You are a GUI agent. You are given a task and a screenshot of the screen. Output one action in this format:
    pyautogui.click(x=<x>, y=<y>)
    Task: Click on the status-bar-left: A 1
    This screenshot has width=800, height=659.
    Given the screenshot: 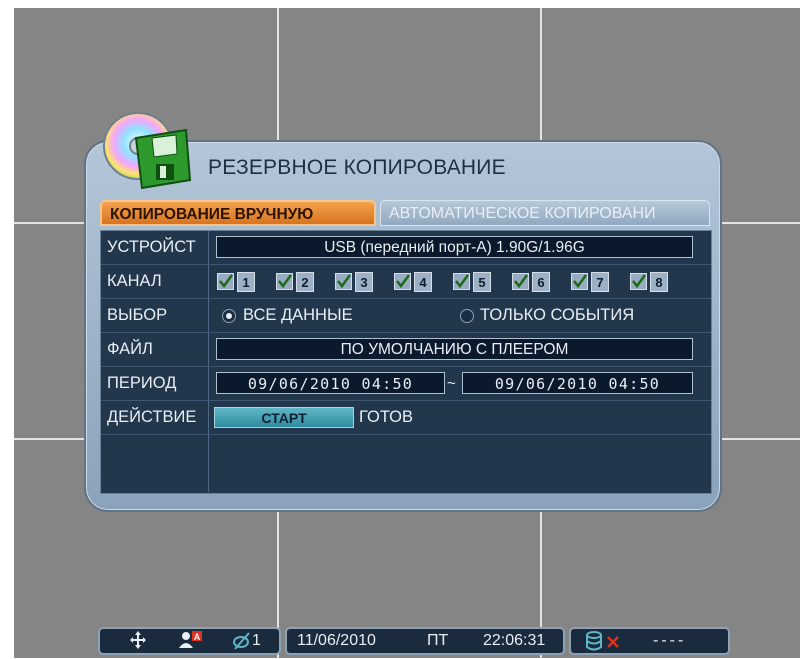 What is the action you would take?
    pyautogui.click(x=189, y=641)
    